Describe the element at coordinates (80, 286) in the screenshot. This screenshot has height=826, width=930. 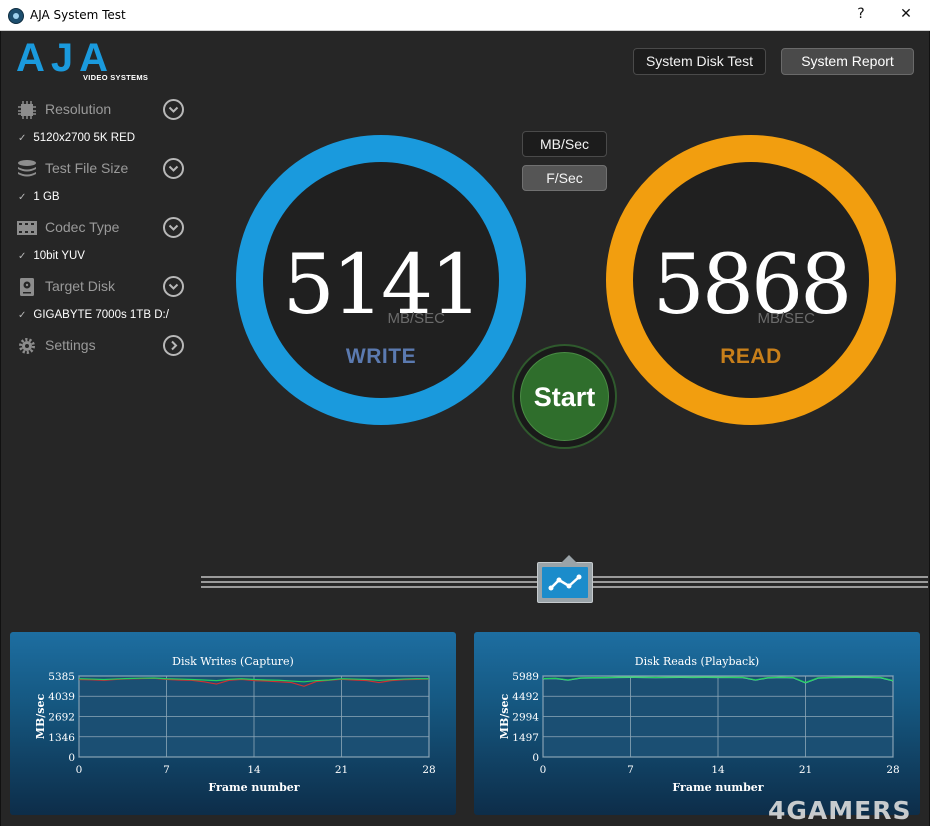
I see `sidebar-item-label: Target Disk` at that location.